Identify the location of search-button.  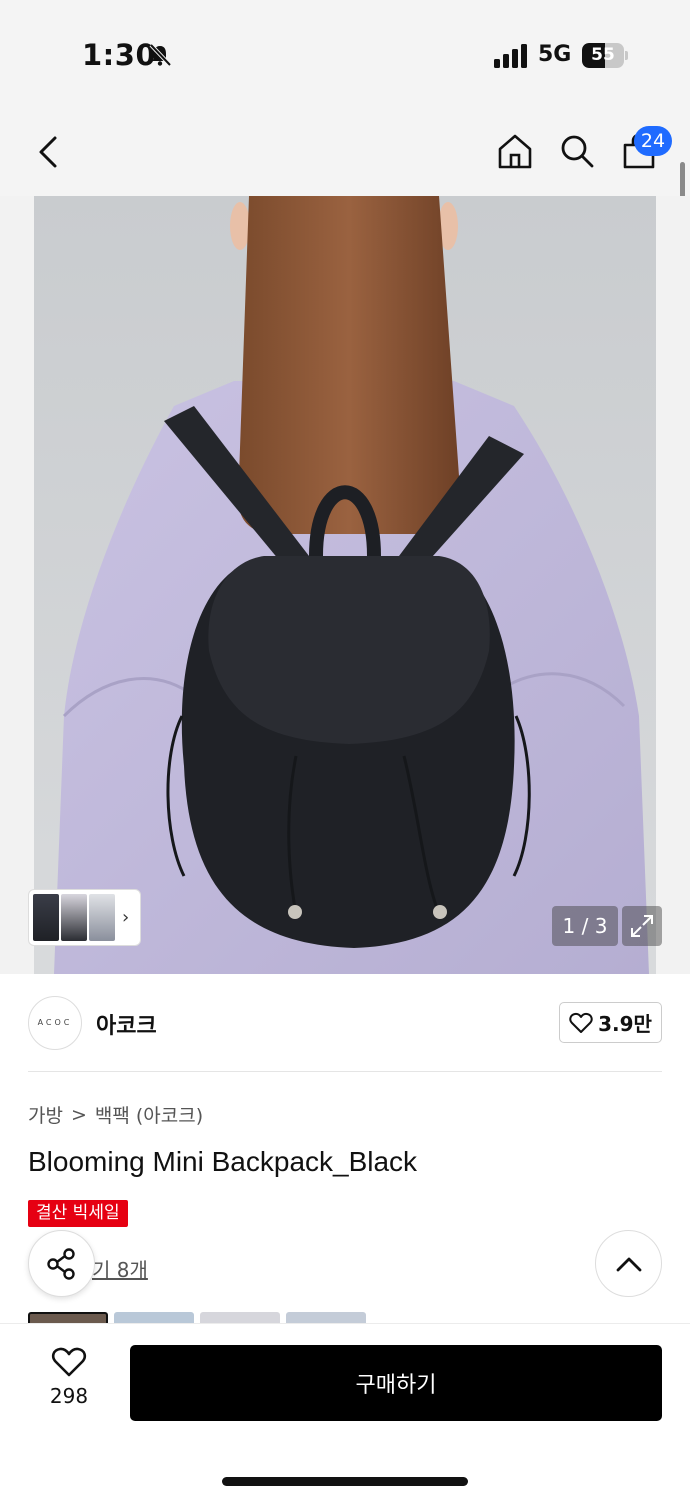
(577, 151).